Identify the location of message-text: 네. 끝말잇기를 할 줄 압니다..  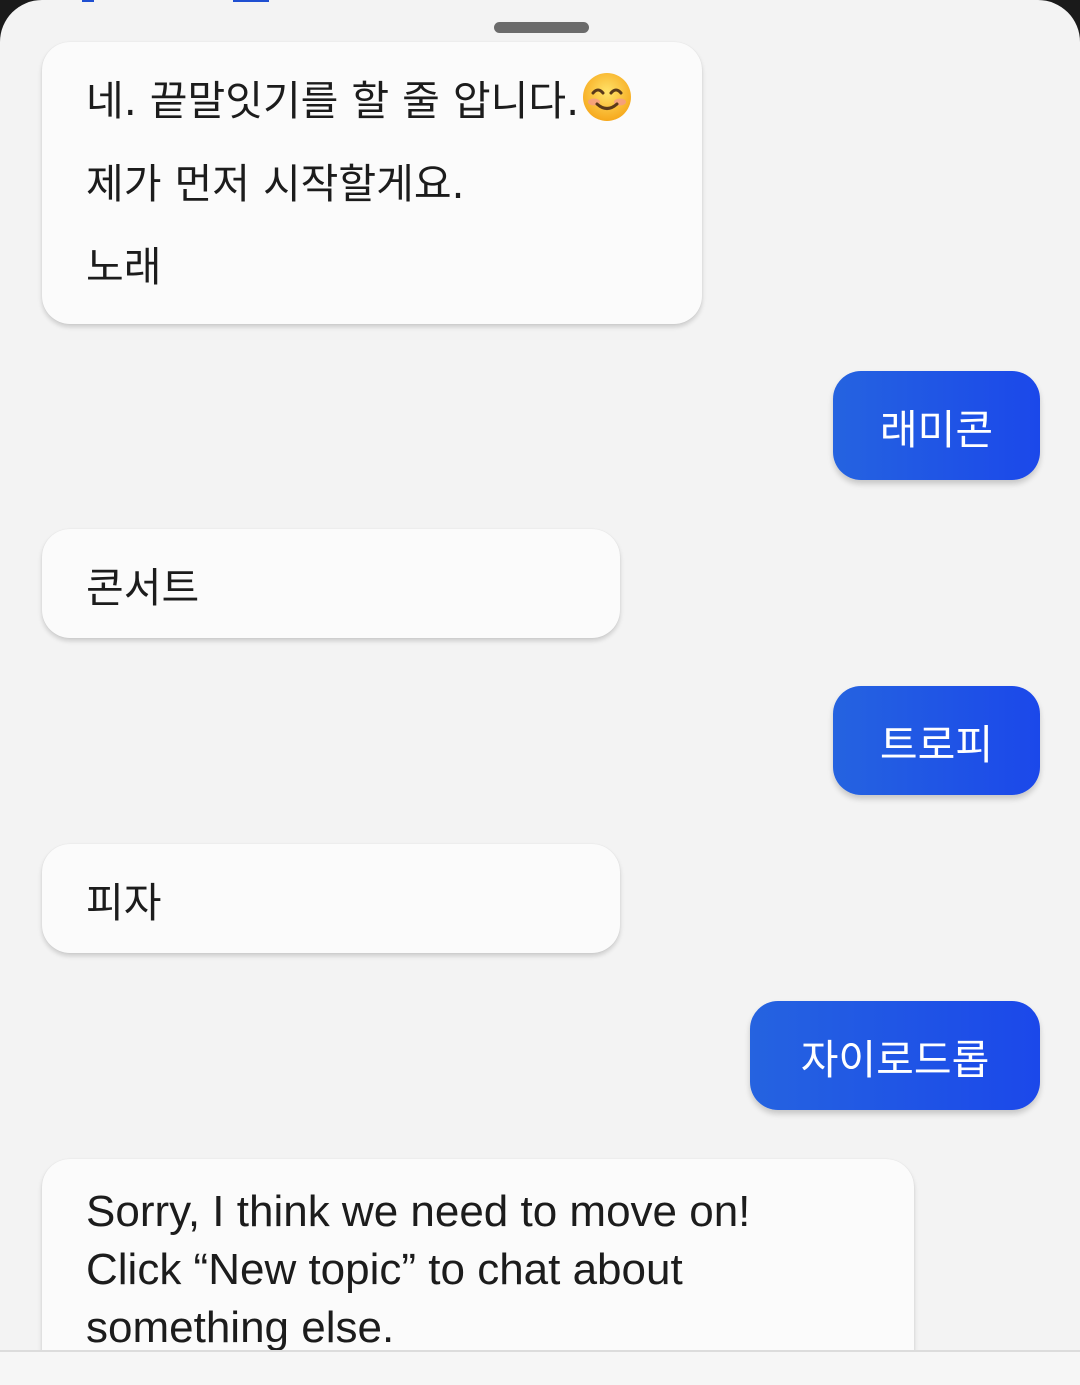
(333, 101).